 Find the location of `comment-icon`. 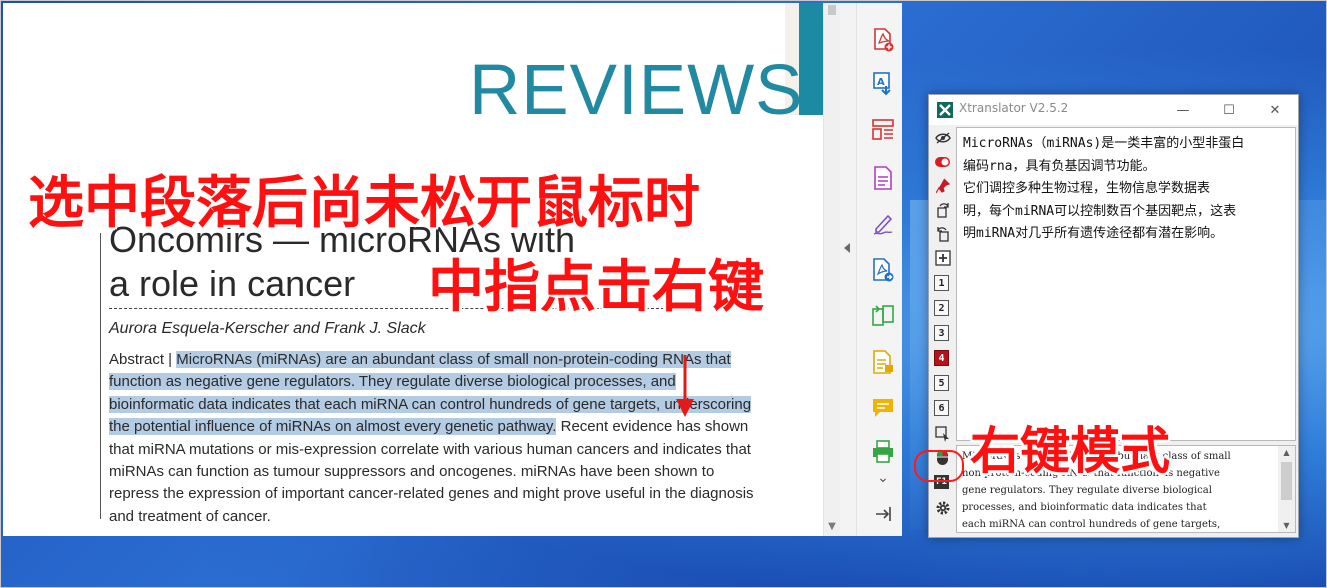

comment-icon is located at coordinates (883, 408).